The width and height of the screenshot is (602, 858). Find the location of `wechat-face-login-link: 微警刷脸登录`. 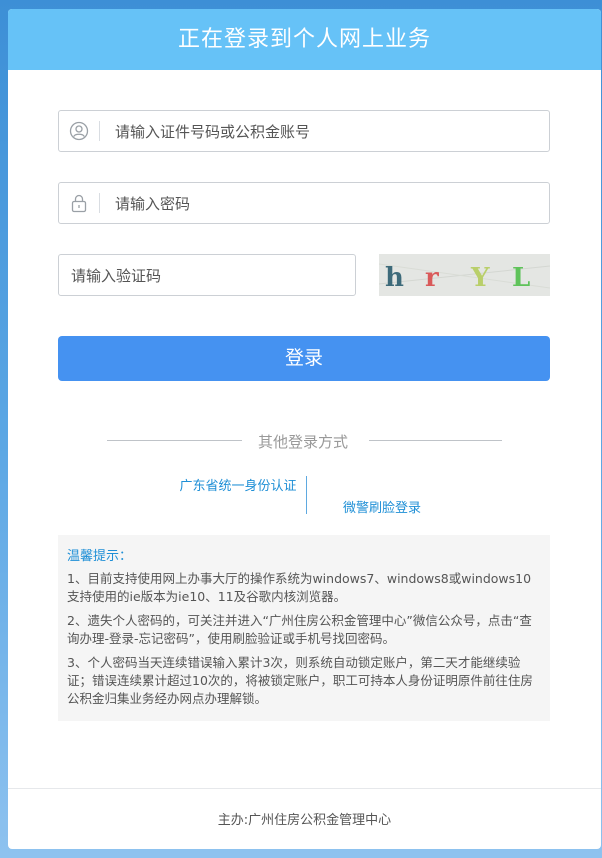

wechat-face-login-link: 微警刷脸登录 is located at coordinates (382, 506).